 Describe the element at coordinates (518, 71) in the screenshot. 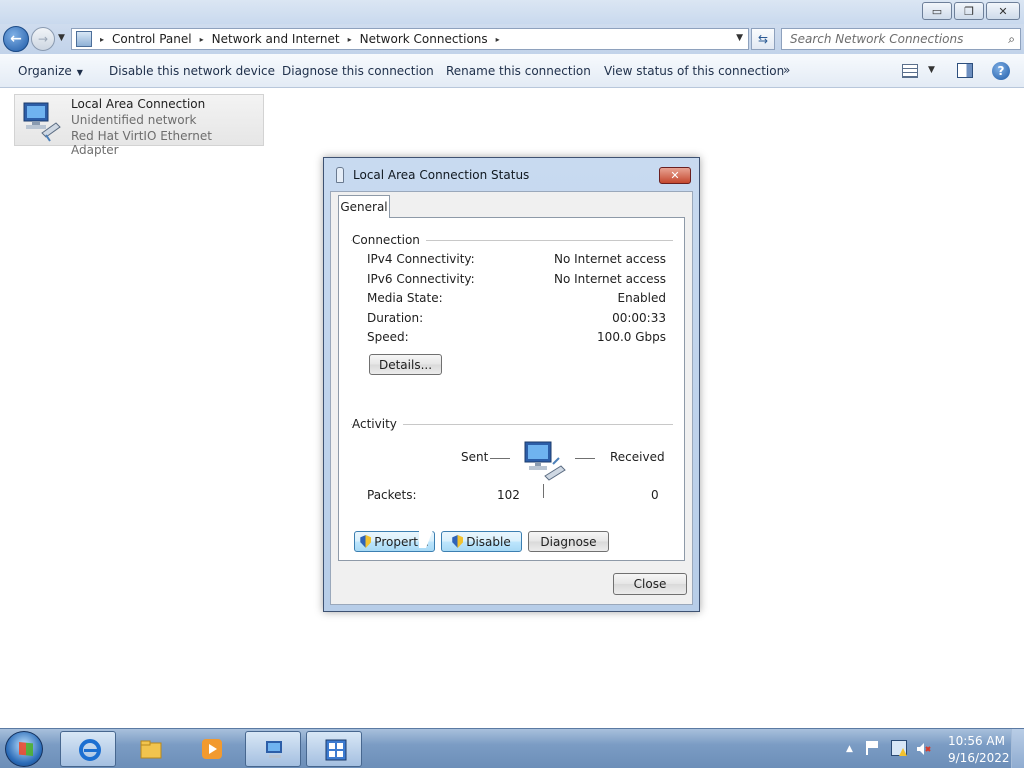

I see `rename-connection-button: Rename this connection` at that location.